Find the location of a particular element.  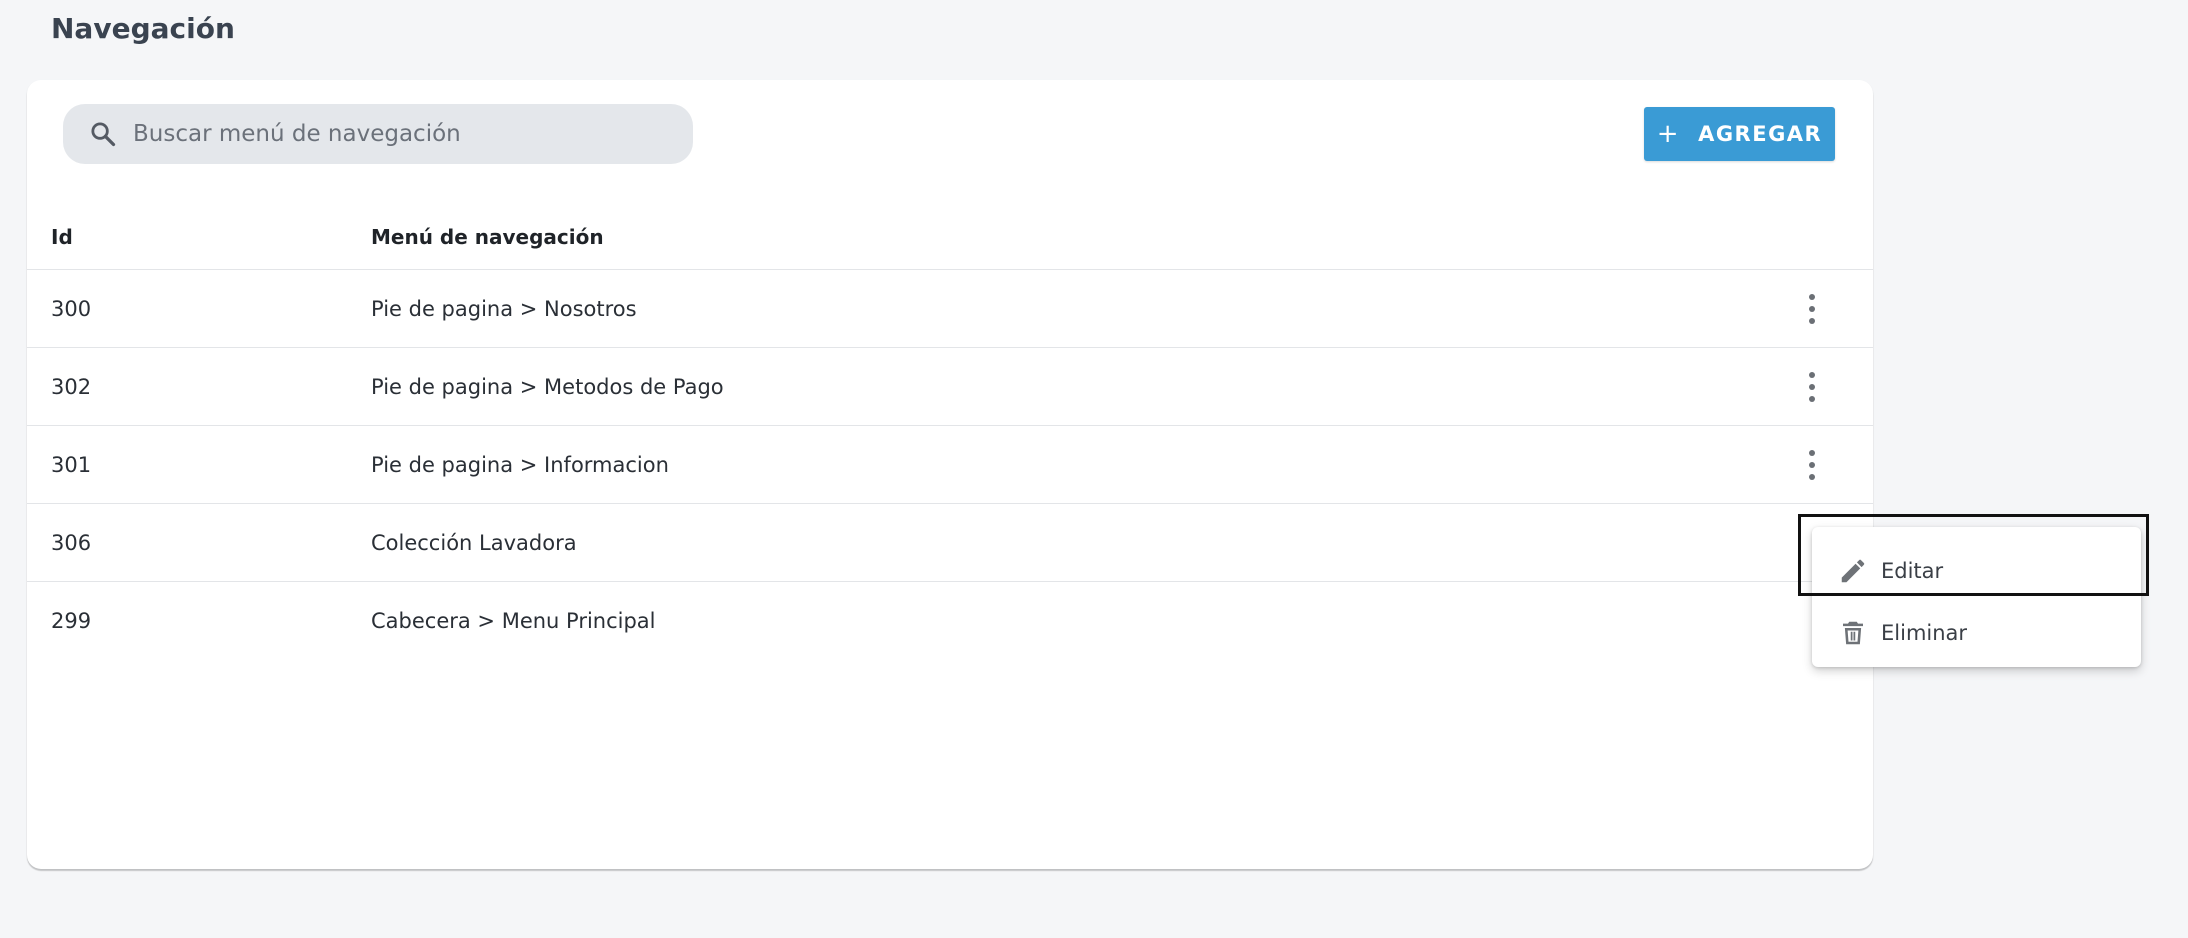

menu-item-label: Eliminar is located at coordinates (1924, 633).